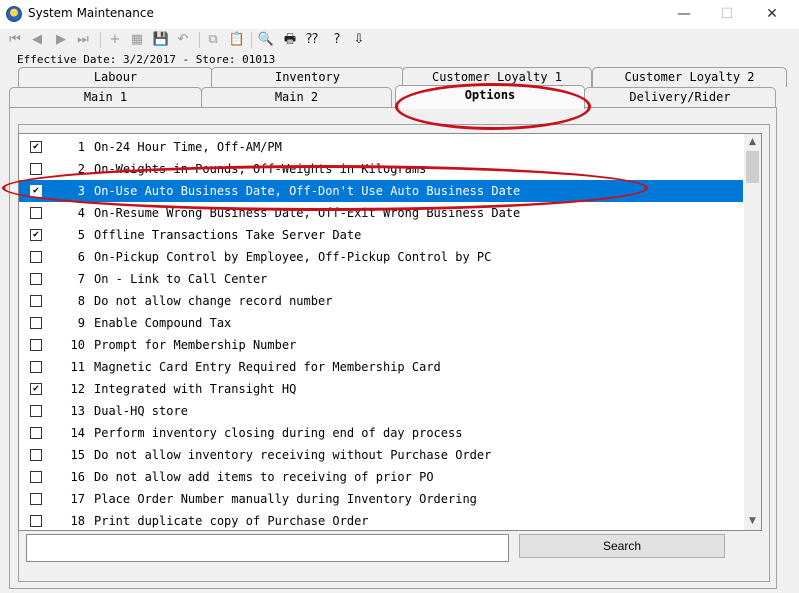 The width and height of the screenshot is (799, 593). What do you see at coordinates (752, 142) in the screenshot?
I see `scroll-up-arrow-icon: ▲` at bounding box center [752, 142].